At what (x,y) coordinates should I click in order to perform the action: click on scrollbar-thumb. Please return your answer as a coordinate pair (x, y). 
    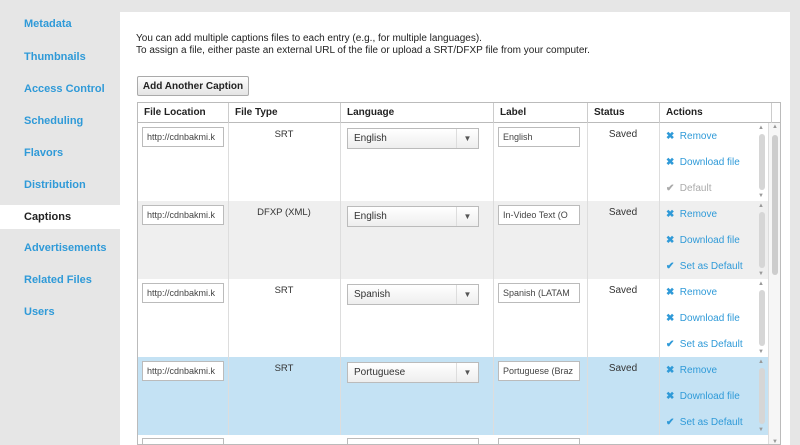
    Looking at the image, I should click on (775, 205).